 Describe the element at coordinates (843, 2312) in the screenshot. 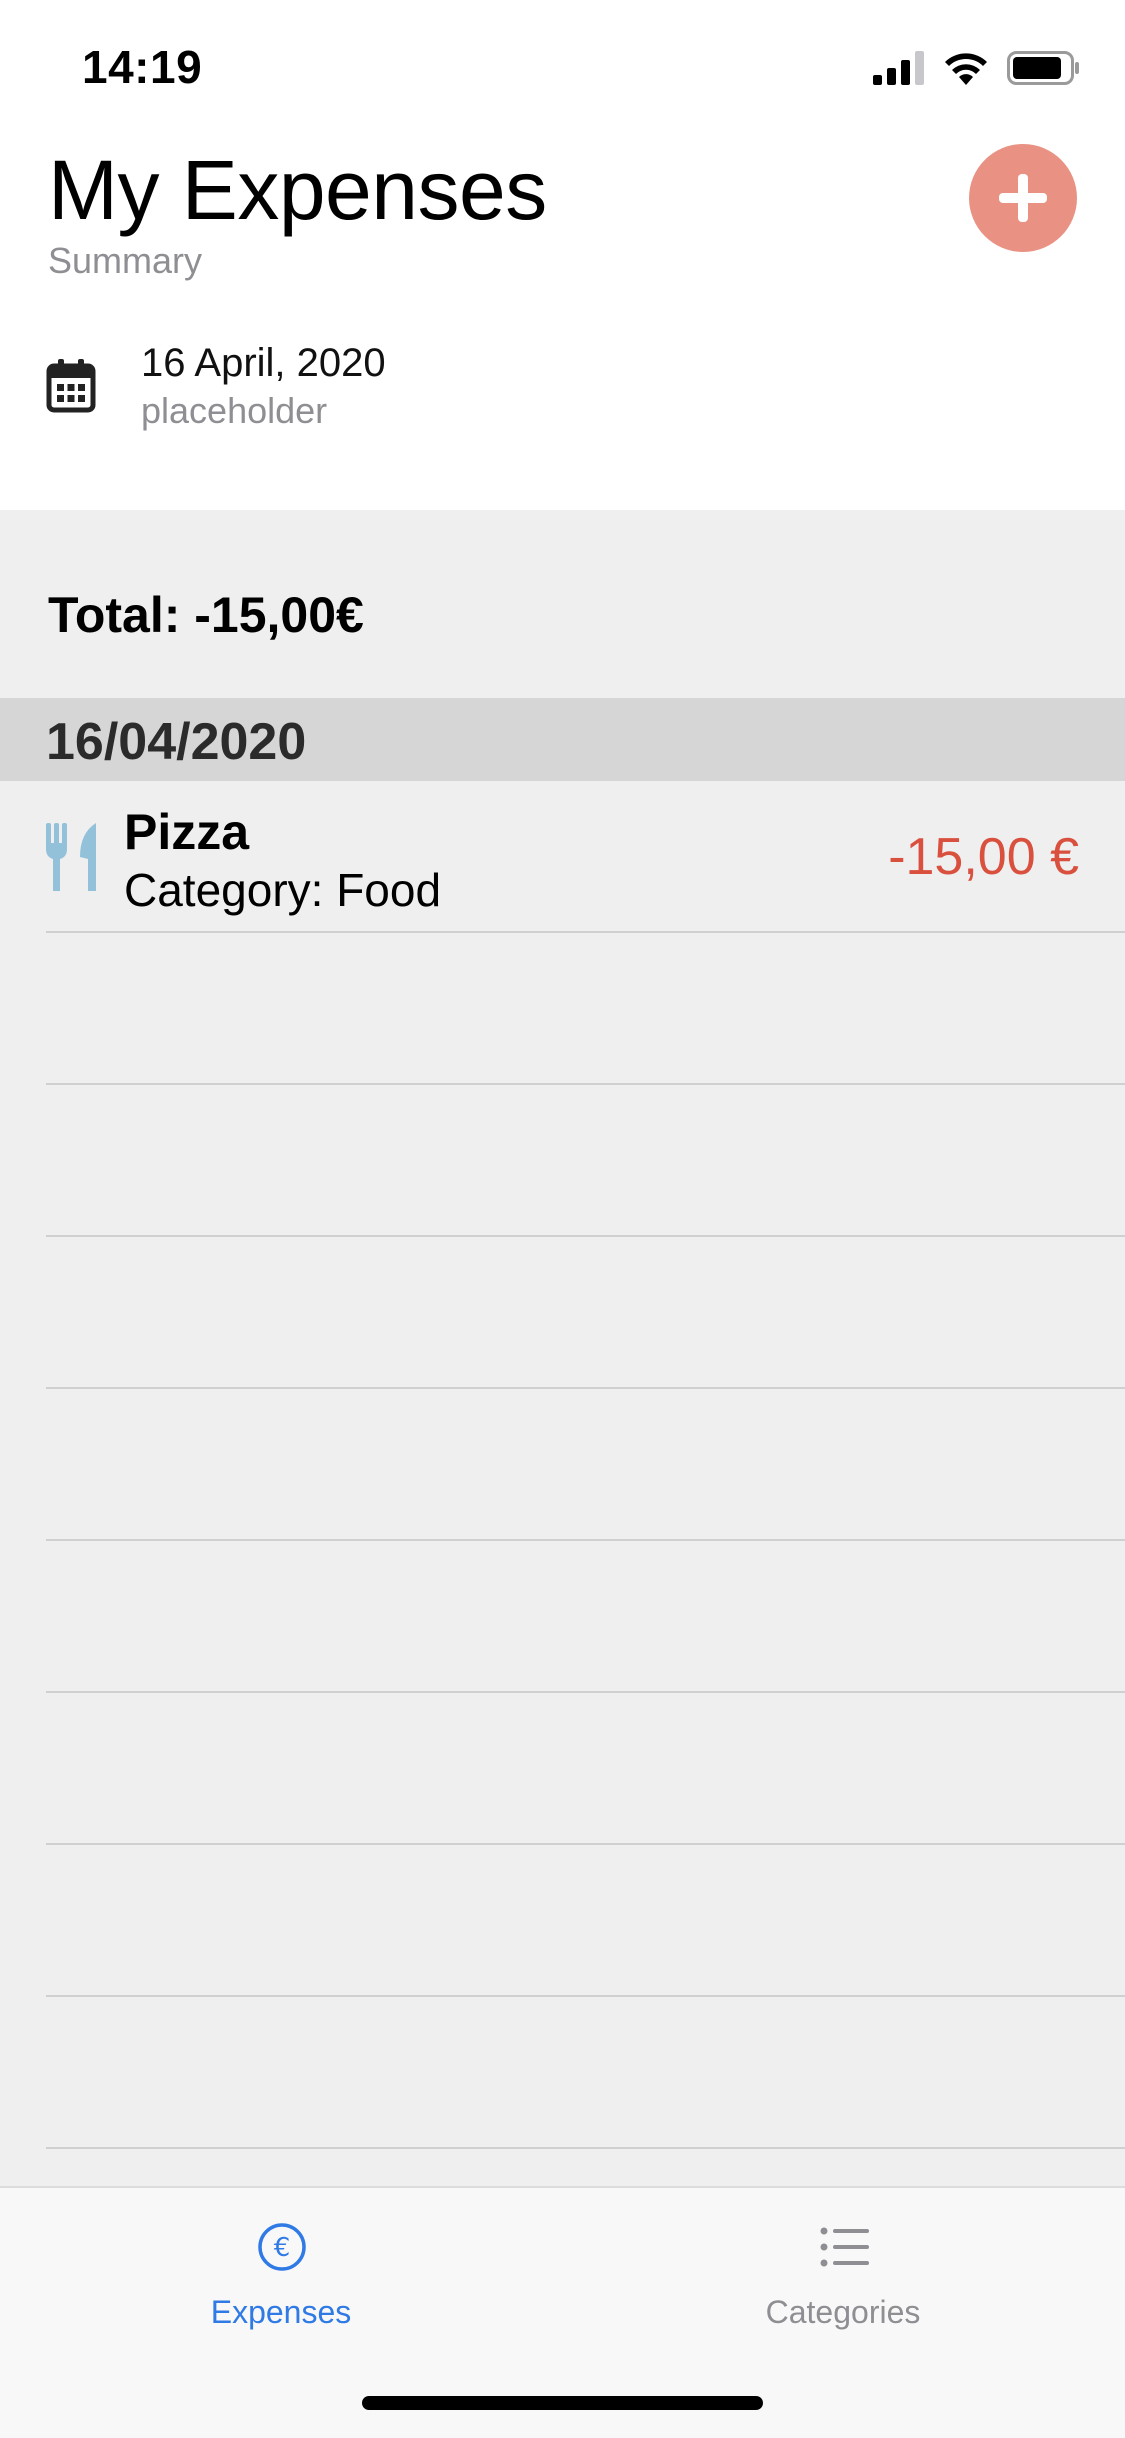

I see `tab-categories-label: Categories` at that location.